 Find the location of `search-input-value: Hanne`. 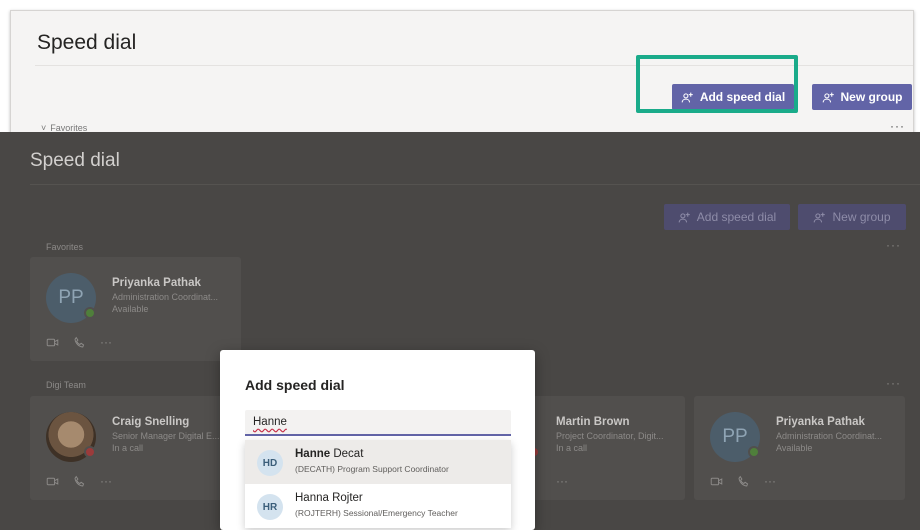

search-input-value: Hanne is located at coordinates (270, 422).